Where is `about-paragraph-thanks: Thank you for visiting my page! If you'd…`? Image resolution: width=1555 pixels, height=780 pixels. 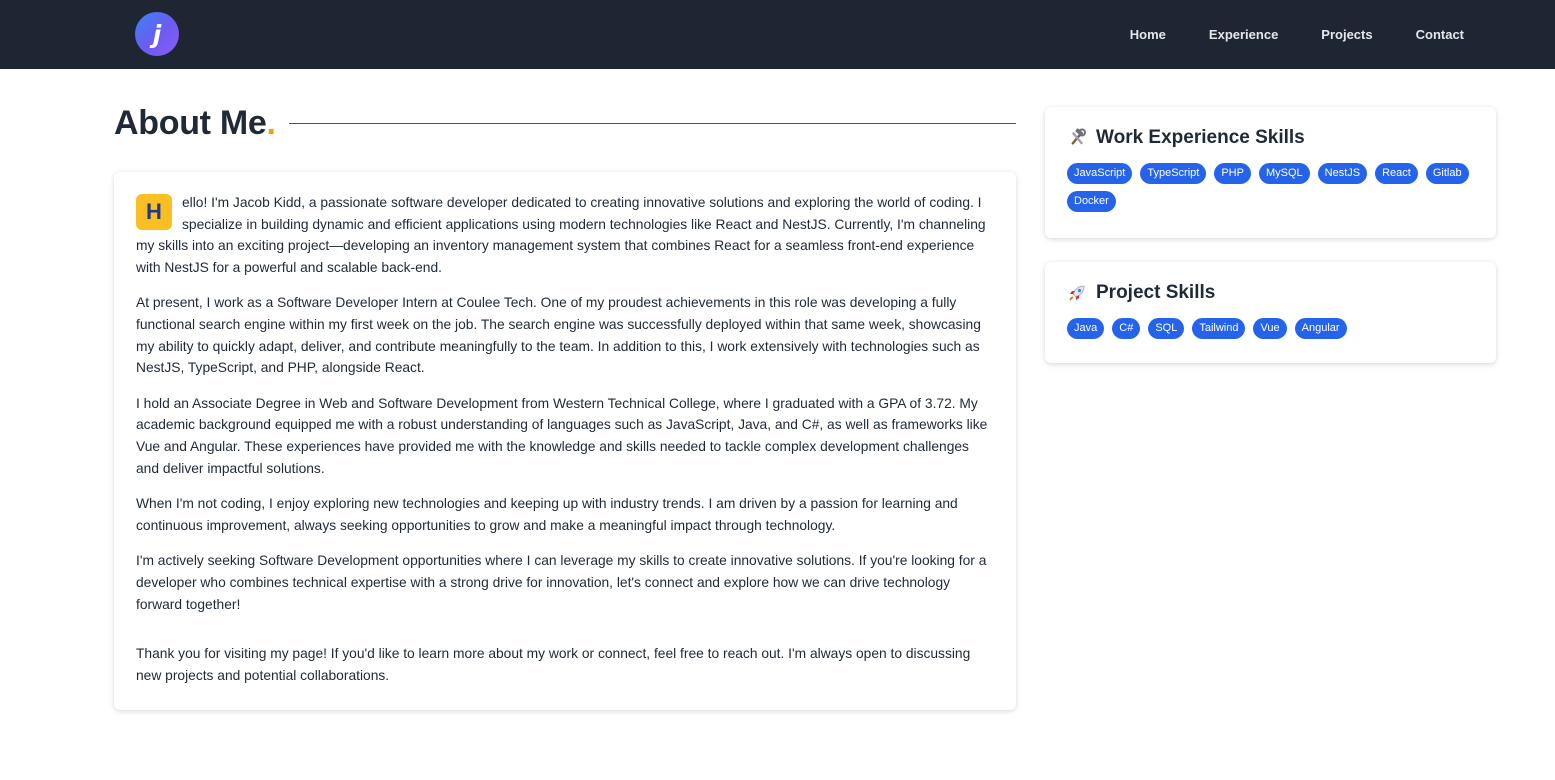 about-paragraph-thanks: Thank you for visiting my page! If you'd… is located at coordinates (553, 664).